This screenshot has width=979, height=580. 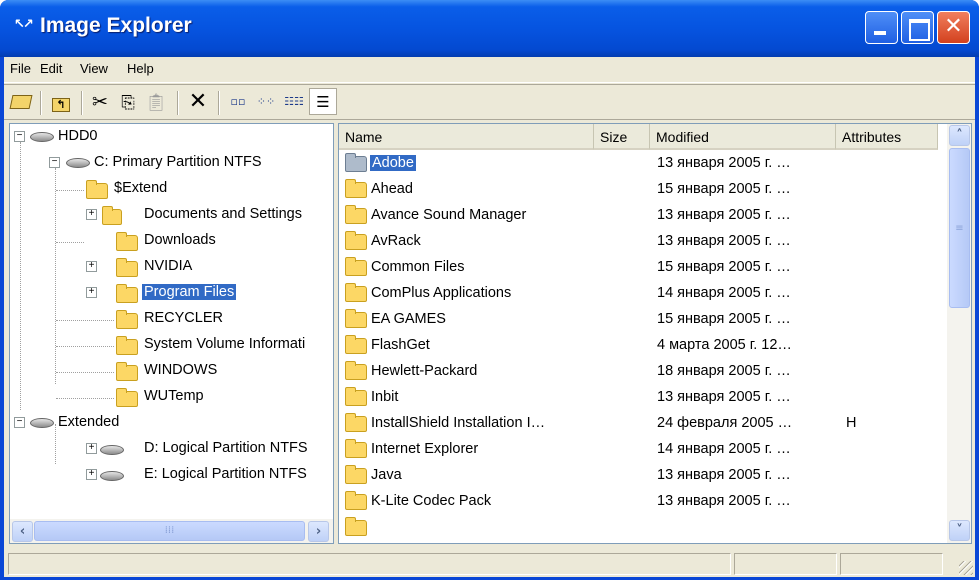 What do you see at coordinates (396, 241) in the screenshot?
I see `file-name: AvRack` at bounding box center [396, 241].